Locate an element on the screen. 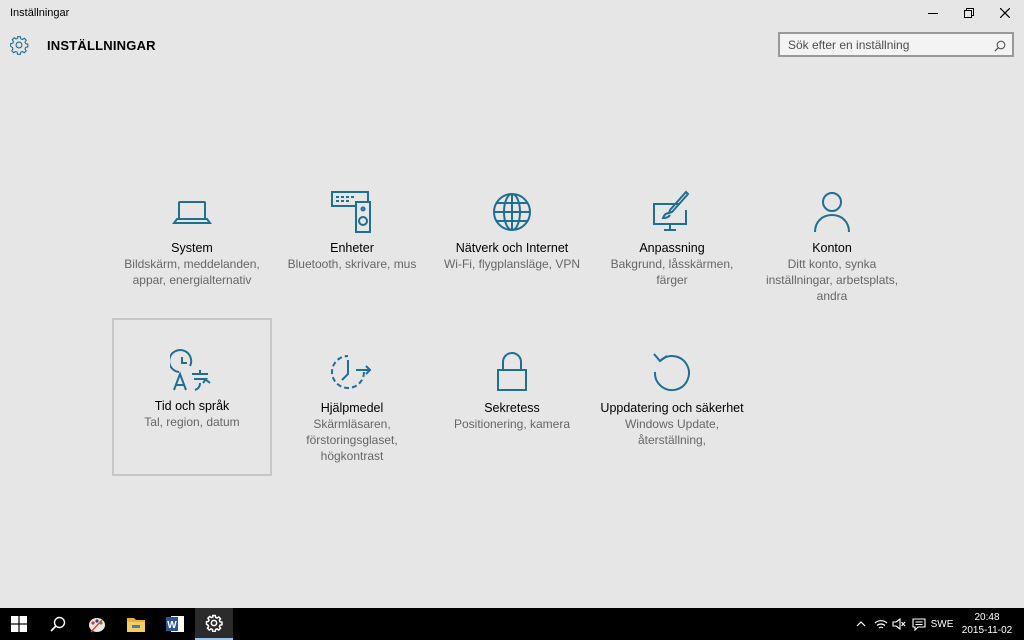 Image resolution: width=1024 pixels, height=640 pixels. minimize-button is located at coordinates (933, 13).